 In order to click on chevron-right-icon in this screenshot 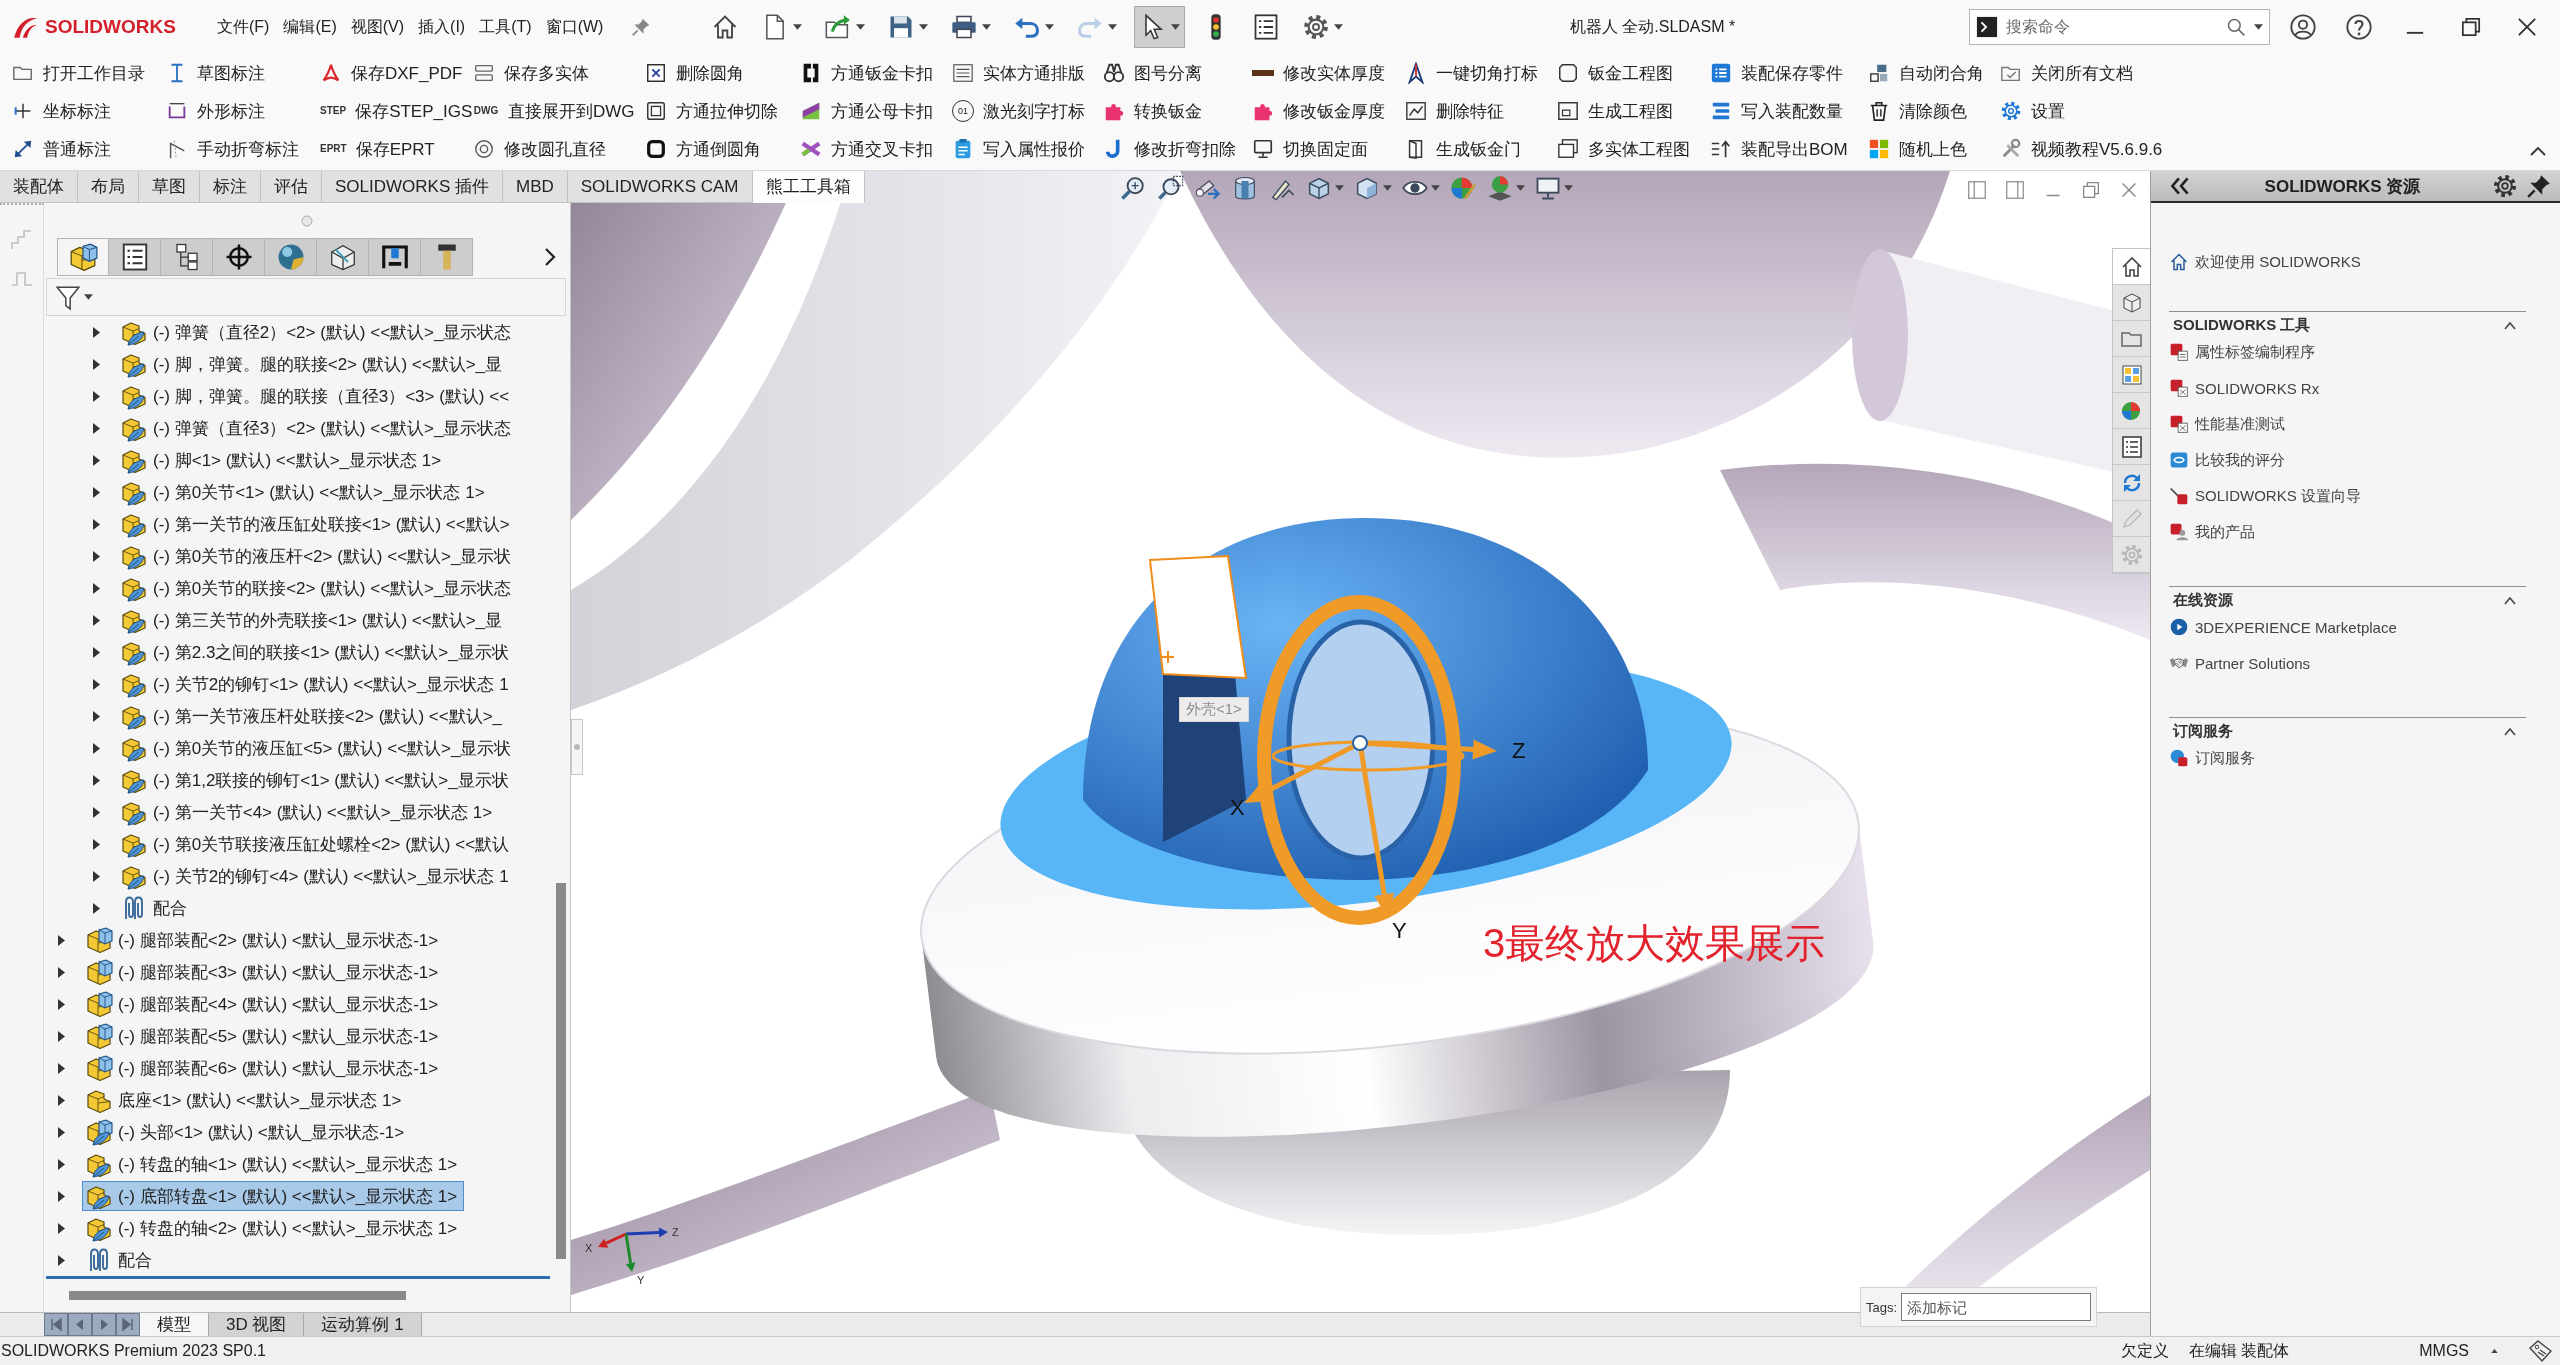, I will do `click(550, 257)`.